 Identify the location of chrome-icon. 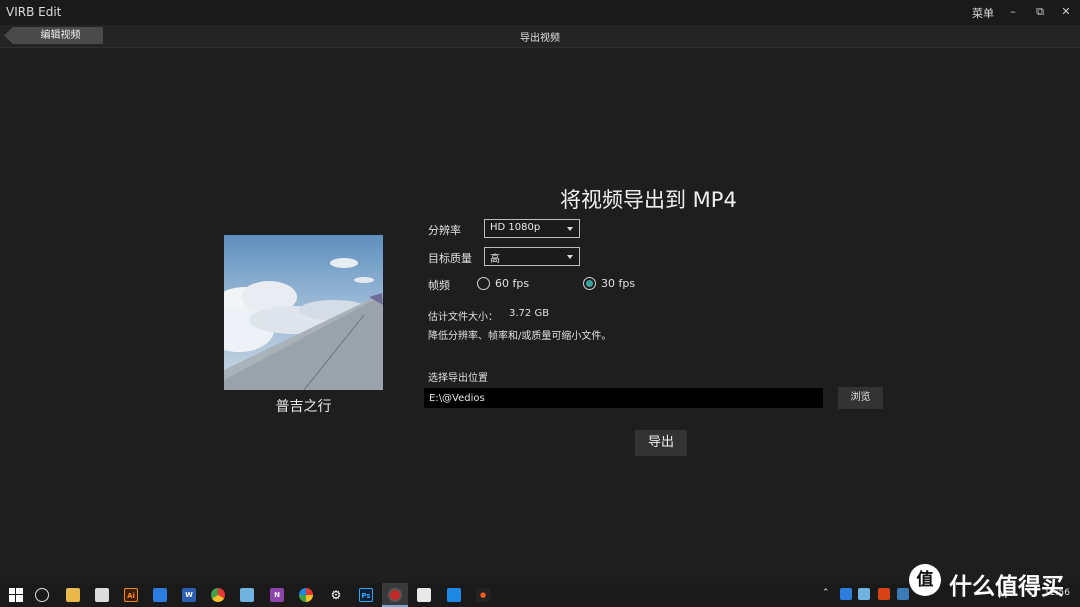
(218, 595).